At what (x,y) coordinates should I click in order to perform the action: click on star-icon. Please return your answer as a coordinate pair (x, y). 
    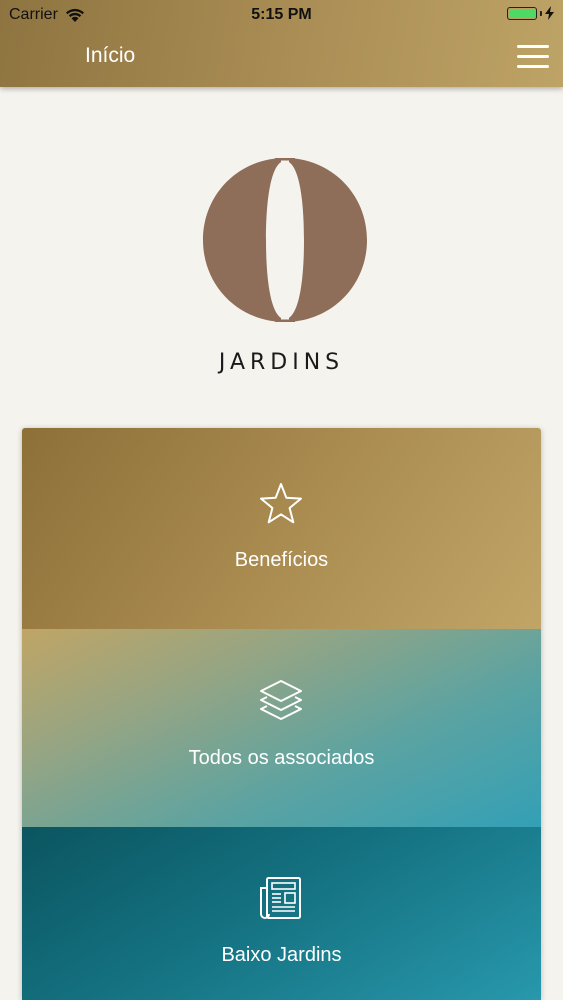
    Looking at the image, I should click on (281, 503).